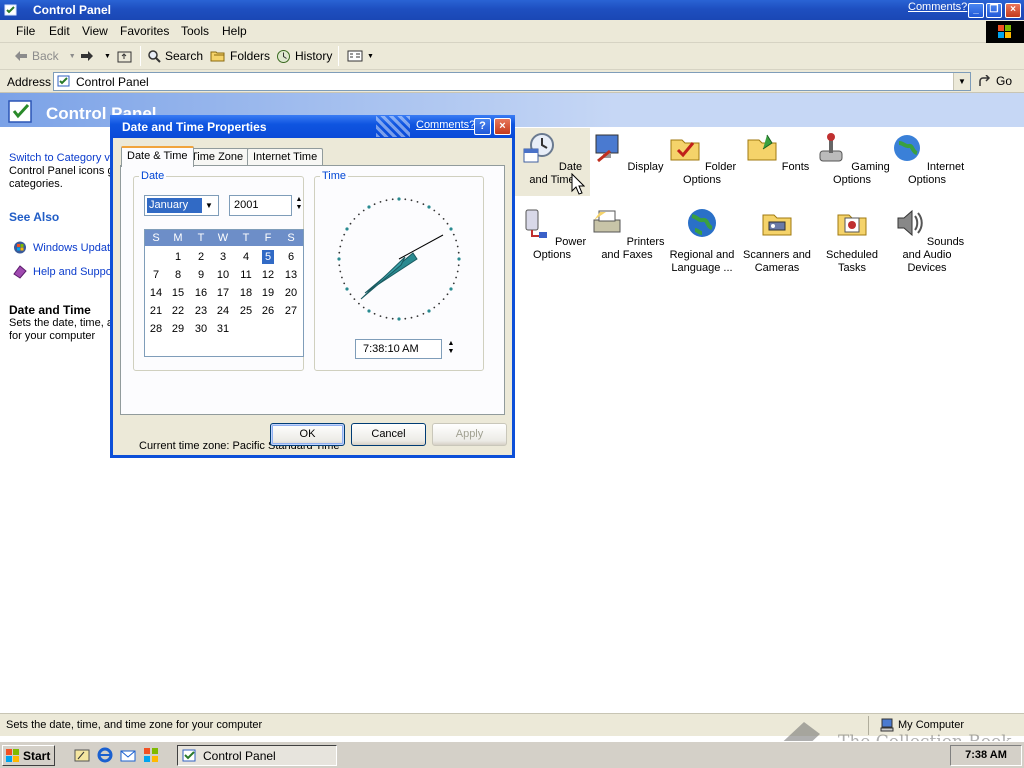 This screenshot has height=768, width=1024. What do you see at coordinates (445, 125) in the screenshot?
I see `dialog-comments-link: Comments?` at bounding box center [445, 125].